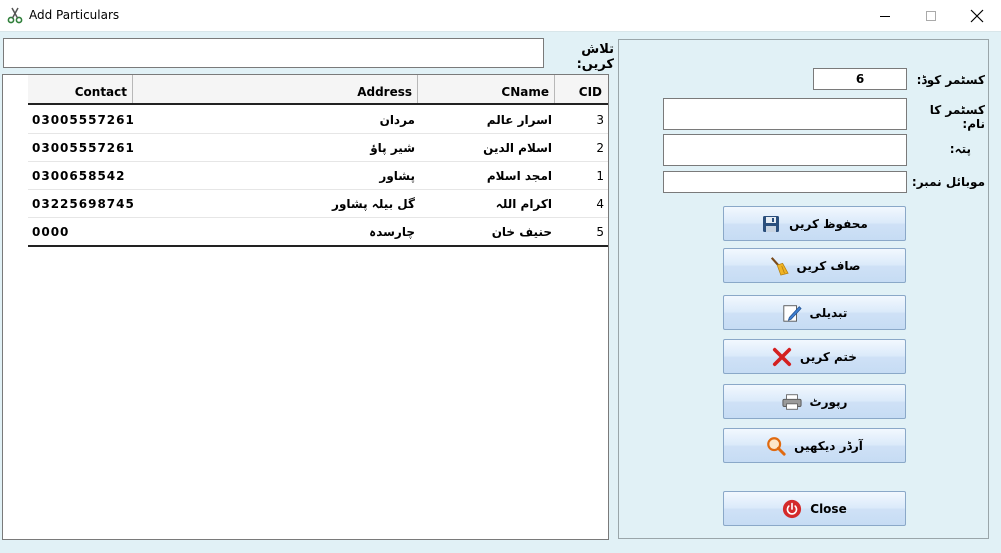  What do you see at coordinates (519, 120) in the screenshot?
I see `cell-cname: اسرار عالم` at bounding box center [519, 120].